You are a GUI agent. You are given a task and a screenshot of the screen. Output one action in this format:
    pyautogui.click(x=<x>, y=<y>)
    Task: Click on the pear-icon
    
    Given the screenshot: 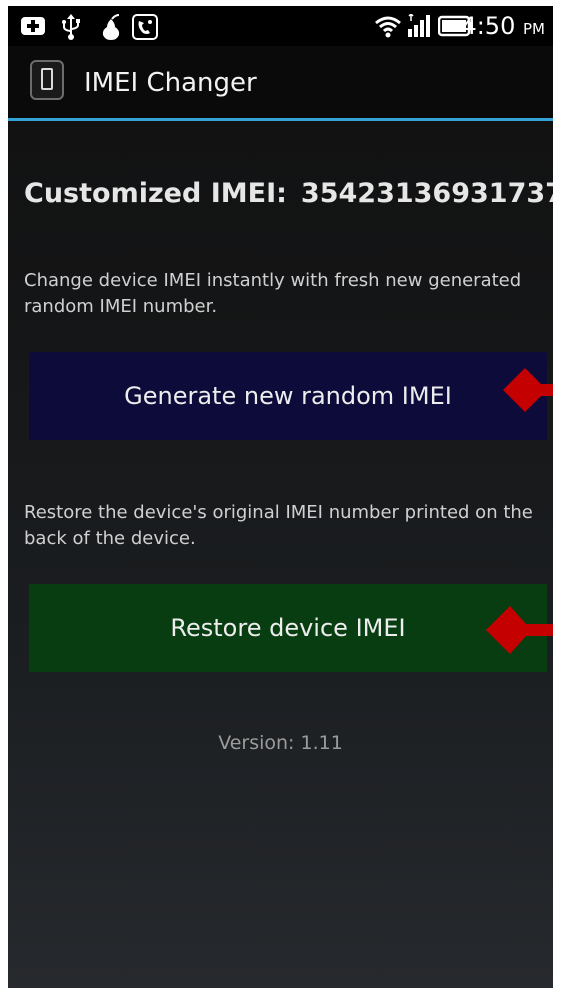 What is the action you would take?
    pyautogui.click(x=111, y=27)
    